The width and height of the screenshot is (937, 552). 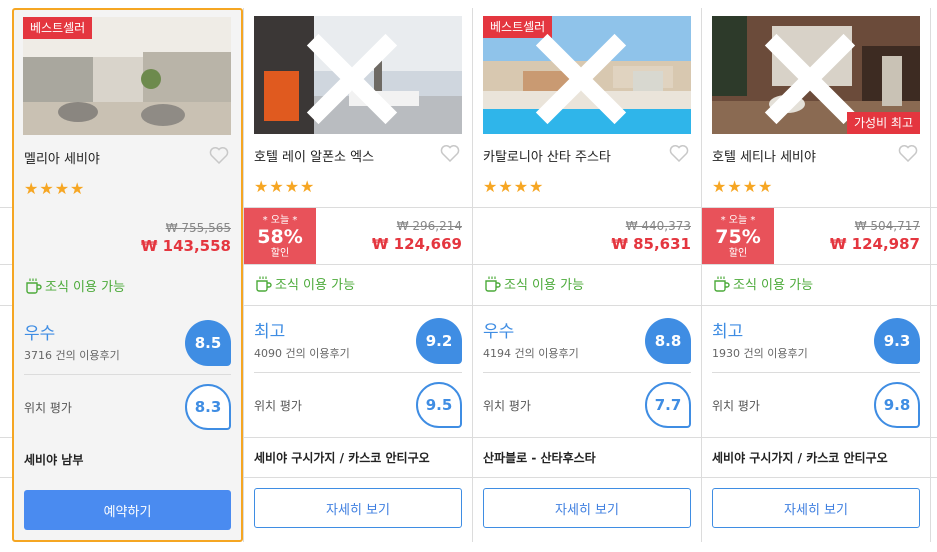 I want to click on review-score-badge: 9.3, so click(x=897, y=341).